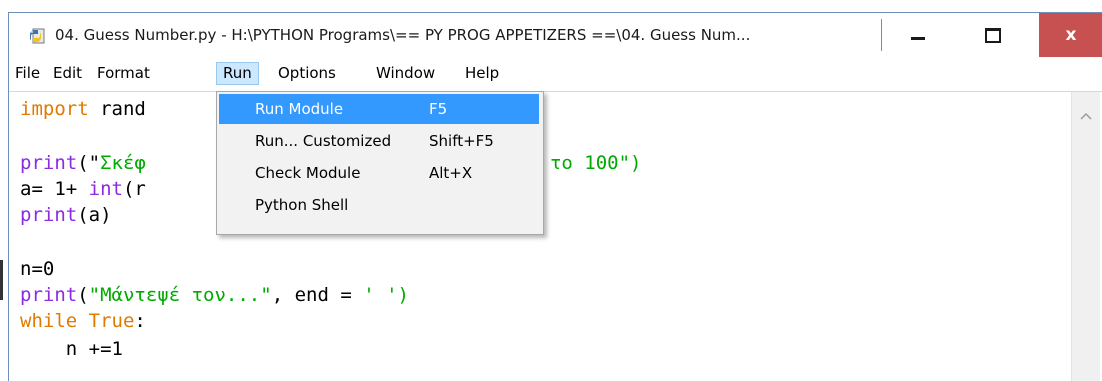 Image resolution: width=1102 pixels, height=381 pixels. I want to click on code-keyword: import, so click(54, 109).